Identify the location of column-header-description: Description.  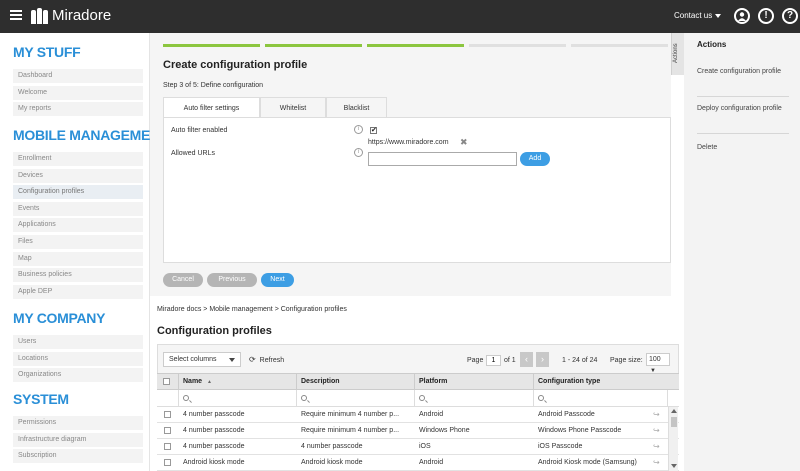
(356, 382).